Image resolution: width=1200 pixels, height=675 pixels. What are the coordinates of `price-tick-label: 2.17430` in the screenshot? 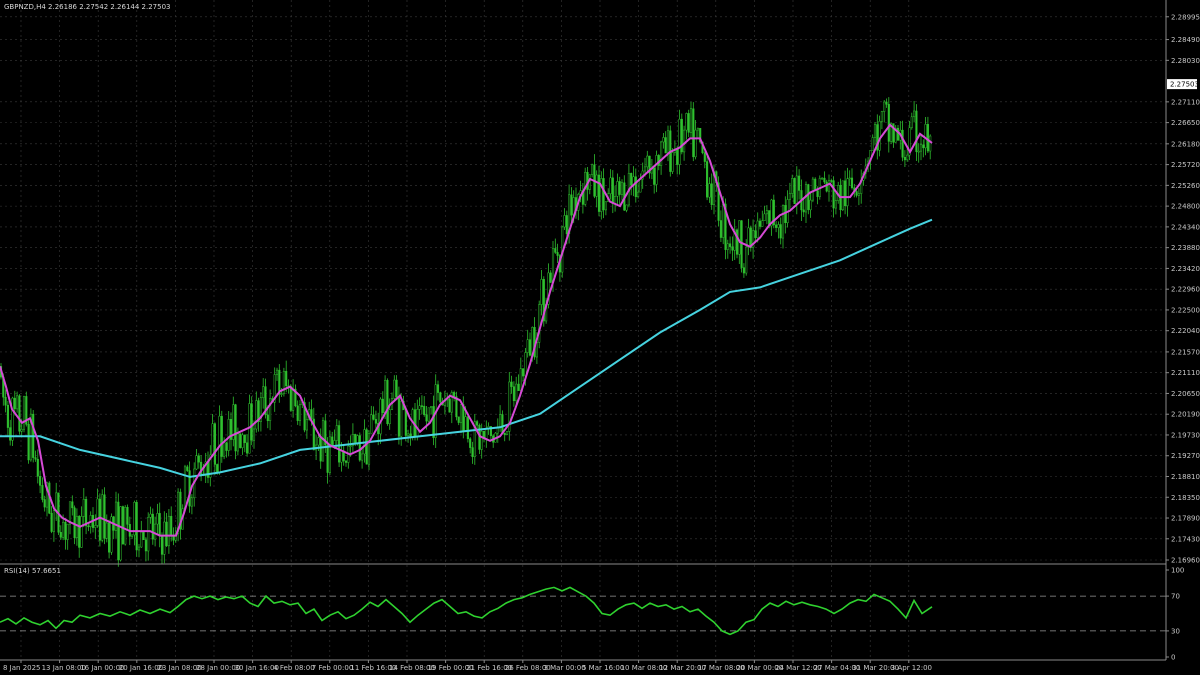 It's located at (1185, 539).